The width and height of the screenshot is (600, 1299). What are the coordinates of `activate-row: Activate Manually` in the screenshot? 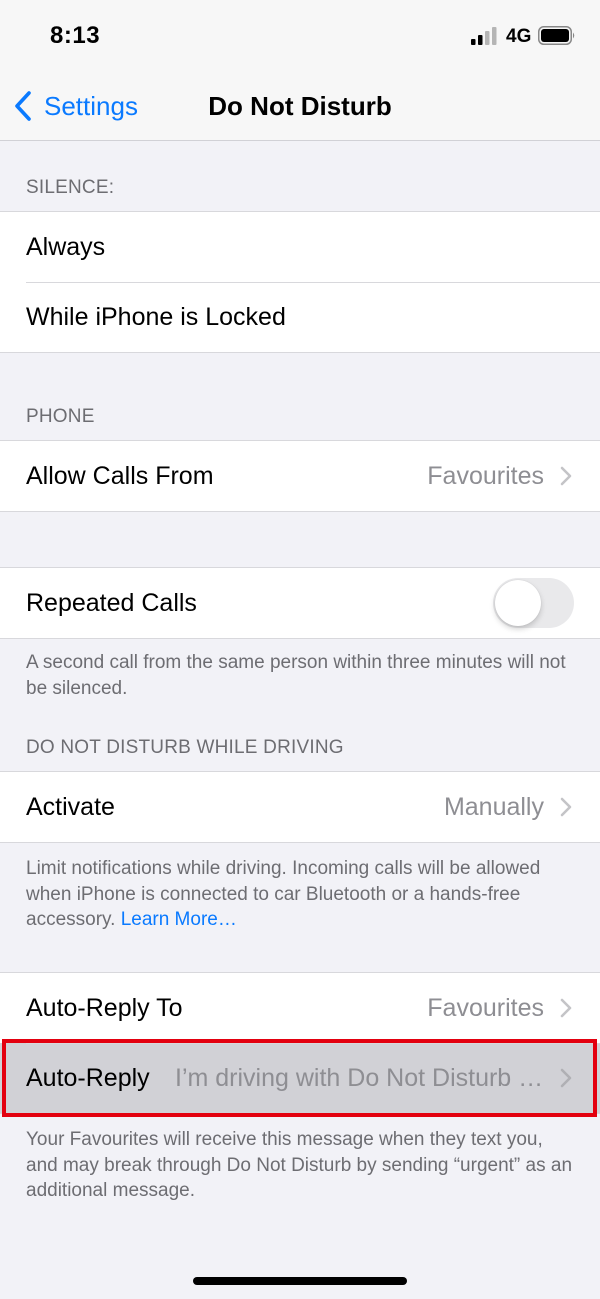 It's located at (300, 807).